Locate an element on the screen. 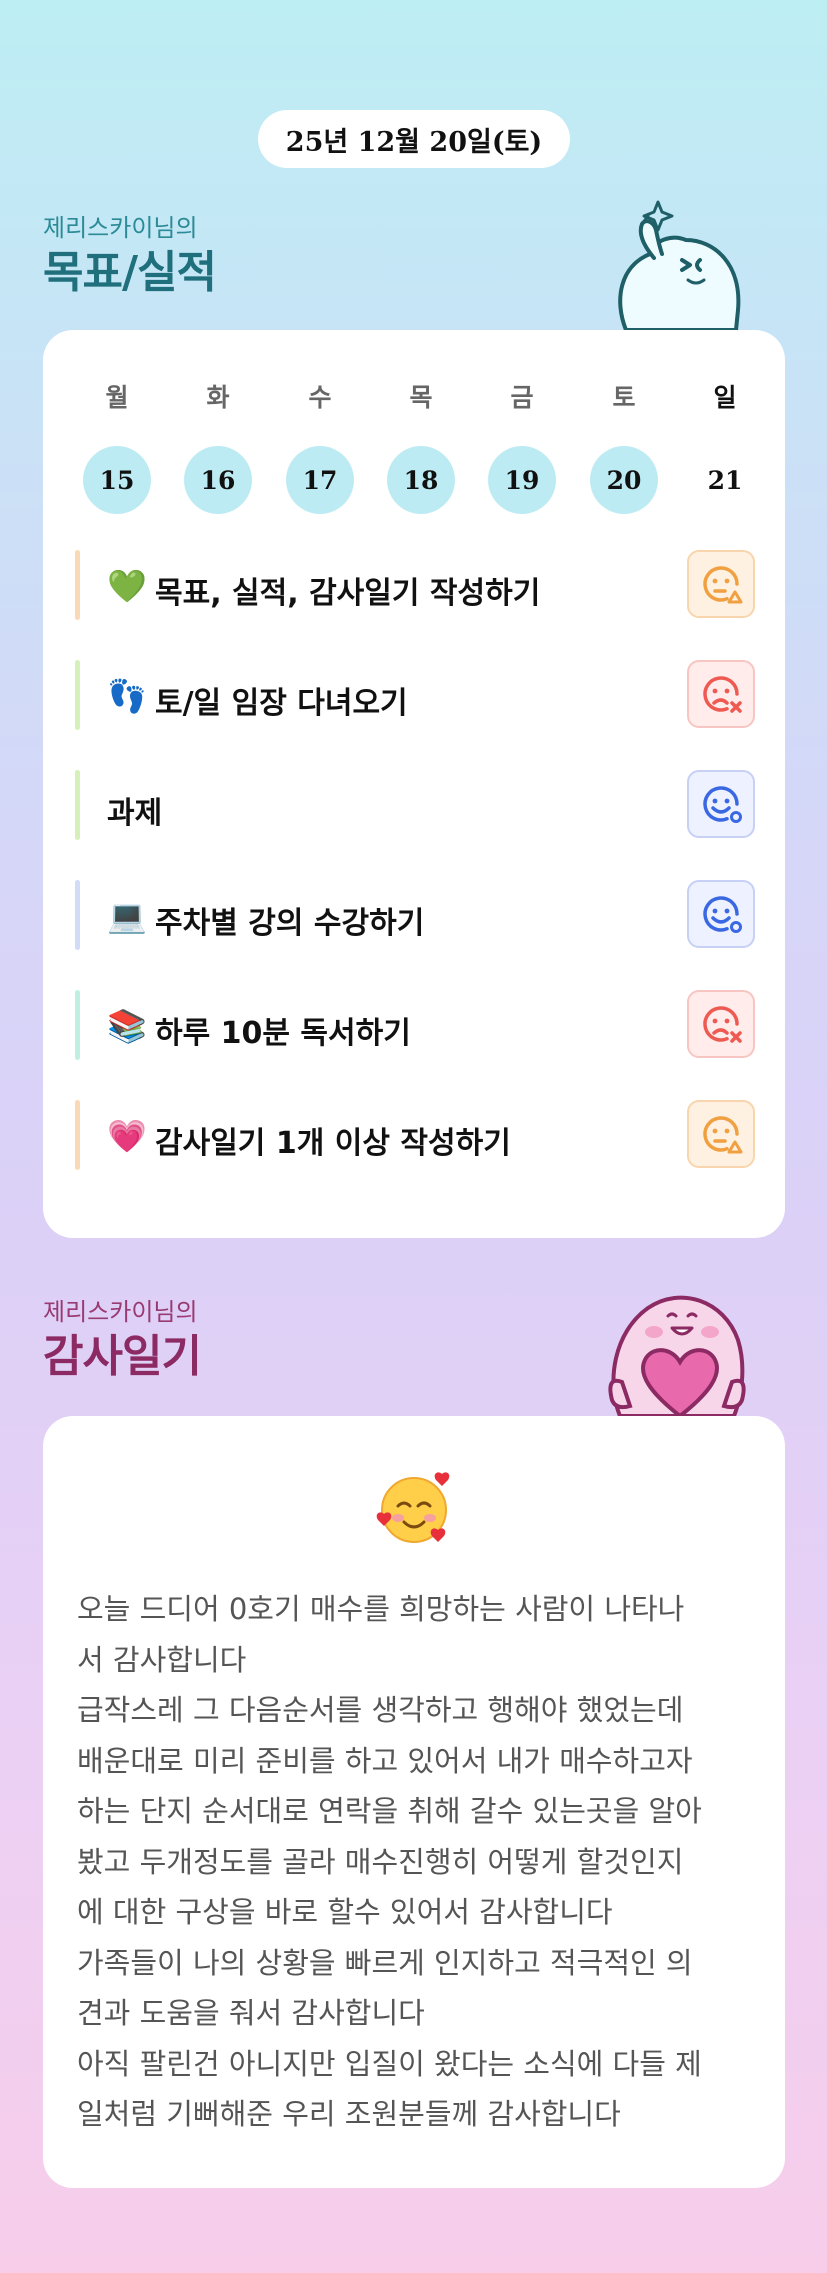 This screenshot has height=2273, width=827. goal-item: 📚 하루 10분 독서하기 is located at coordinates (415, 1025).